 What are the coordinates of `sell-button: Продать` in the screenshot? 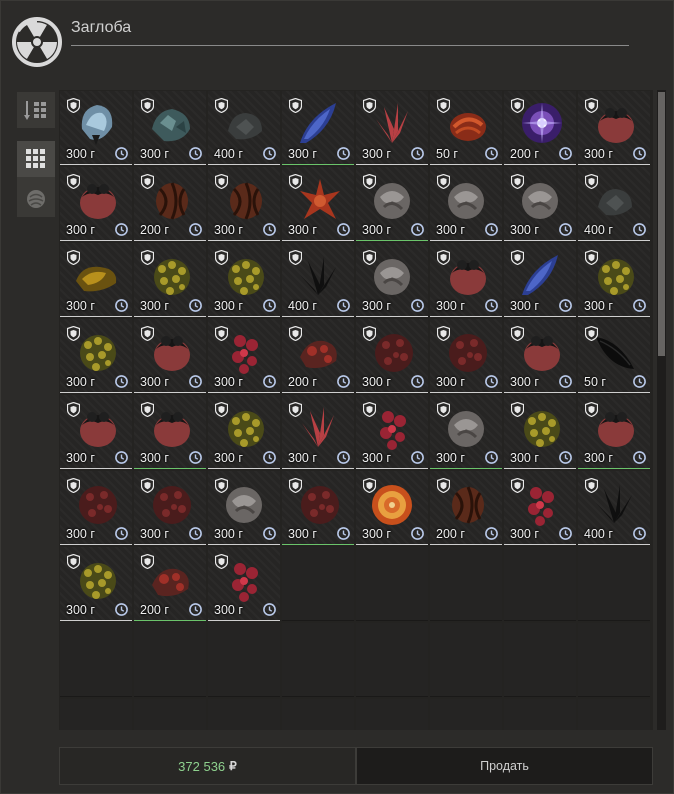 It's located at (504, 766).